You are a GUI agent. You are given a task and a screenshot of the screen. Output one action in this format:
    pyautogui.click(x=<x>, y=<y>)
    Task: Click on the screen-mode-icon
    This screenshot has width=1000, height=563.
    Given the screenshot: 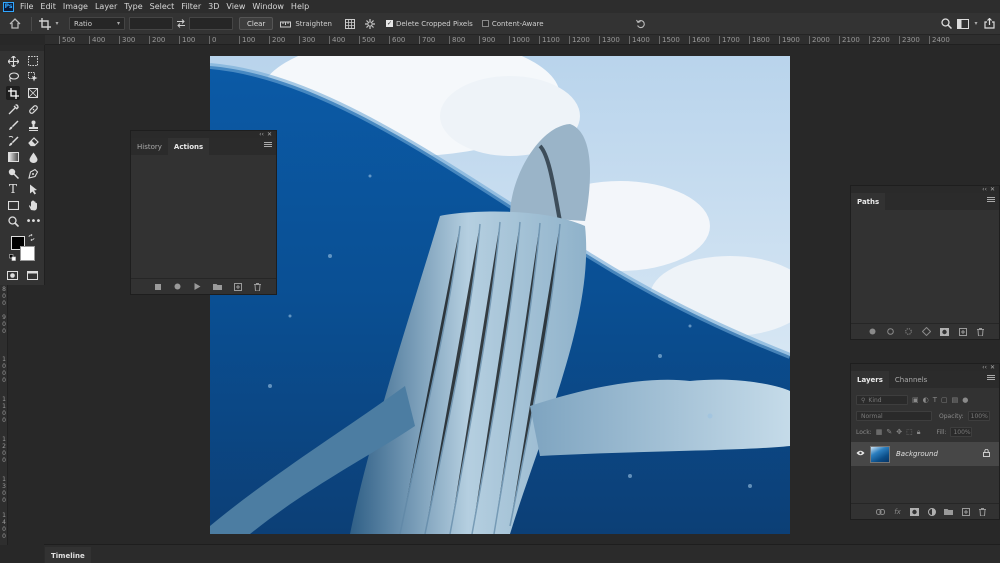 What is the action you would take?
    pyautogui.click(x=32, y=275)
    